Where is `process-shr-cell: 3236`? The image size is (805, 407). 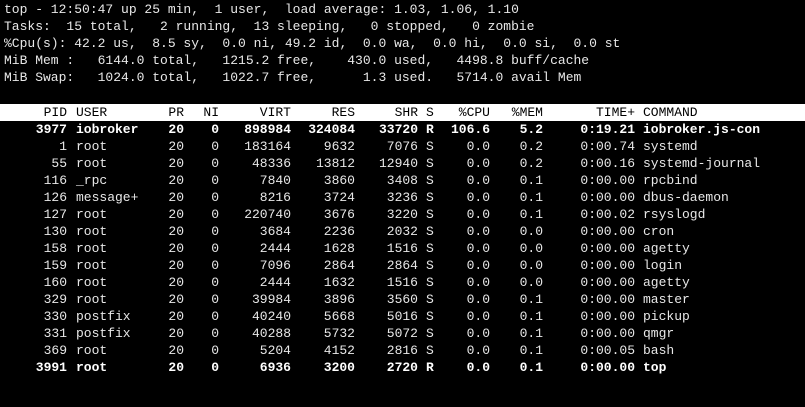 process-shr-cell: 3236 is located at coordinates (402, 197).